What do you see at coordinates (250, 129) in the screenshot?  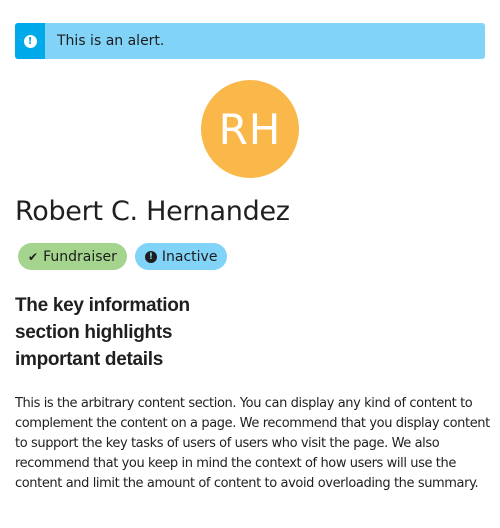 I see `avatar: RH` at bounding box center [250, 129].